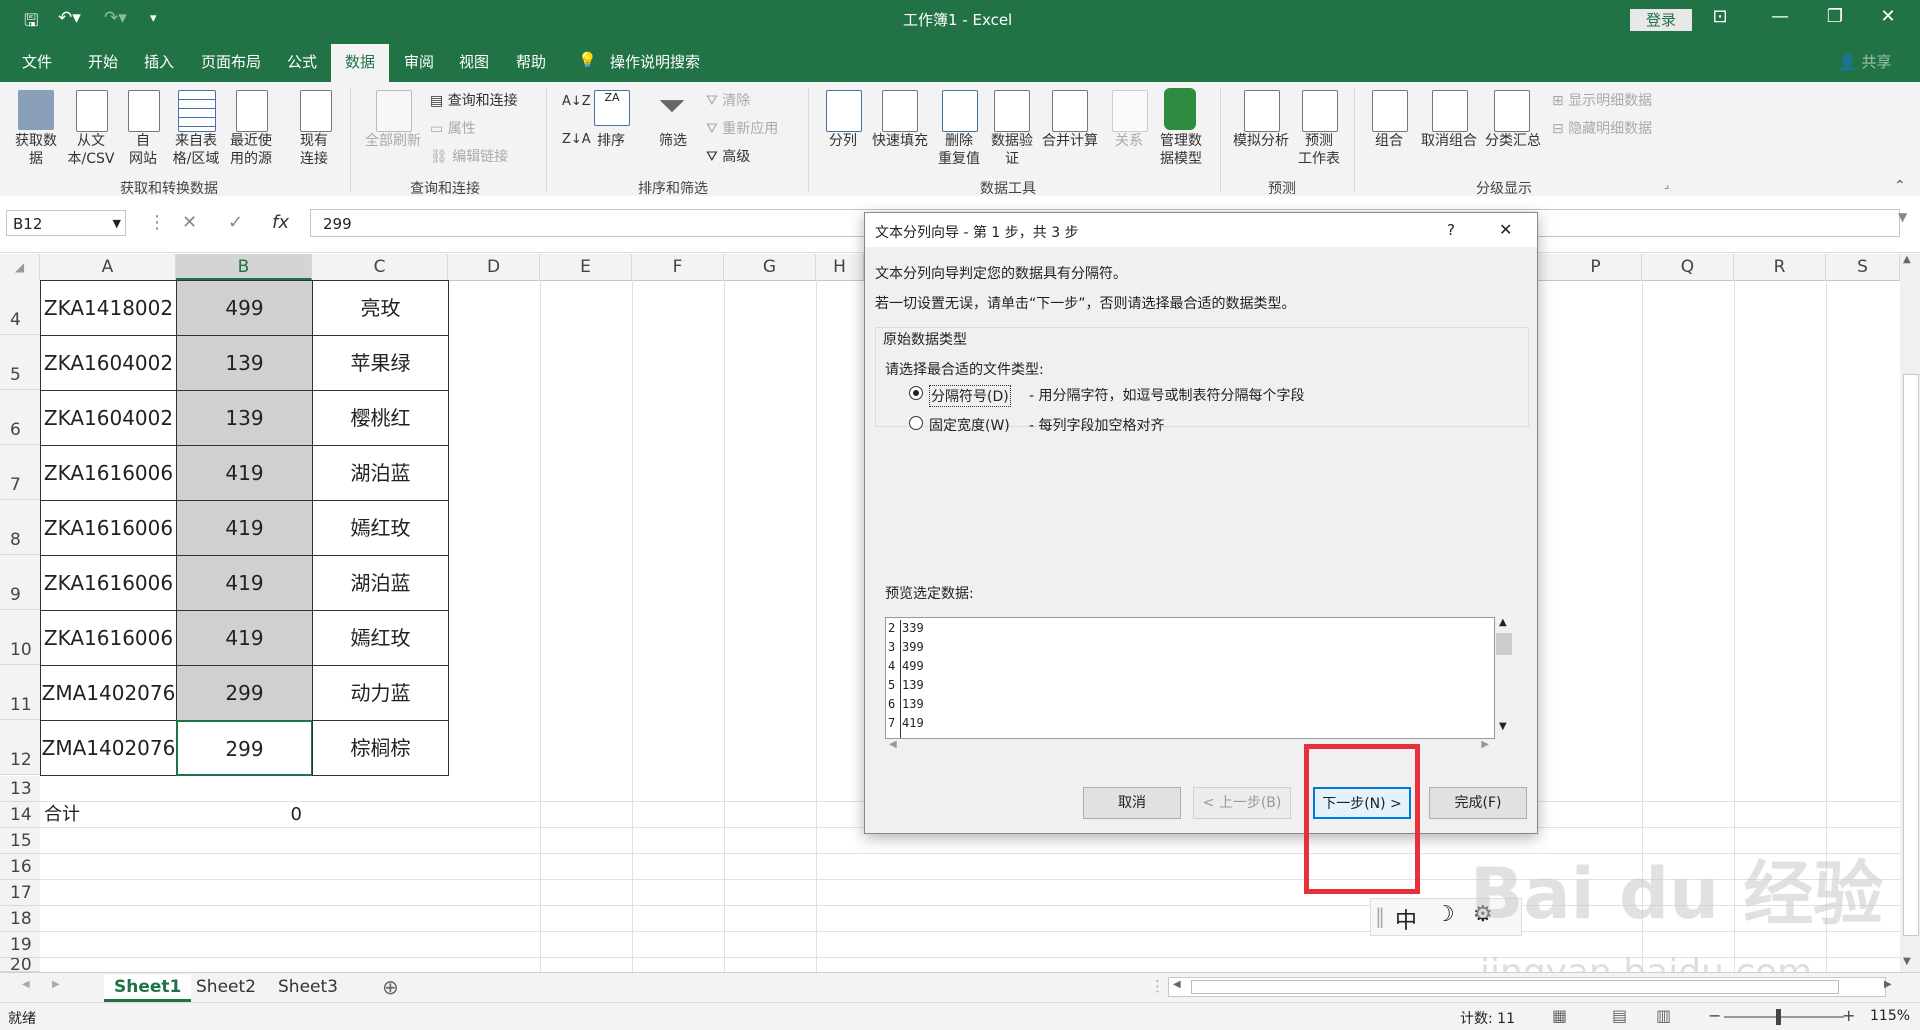 This screenshot has width=1920, height=1030. Describe the element at coordinates (380, 583) in the screenshot. I see `cell-c9: 湖泊蓝` at that location.